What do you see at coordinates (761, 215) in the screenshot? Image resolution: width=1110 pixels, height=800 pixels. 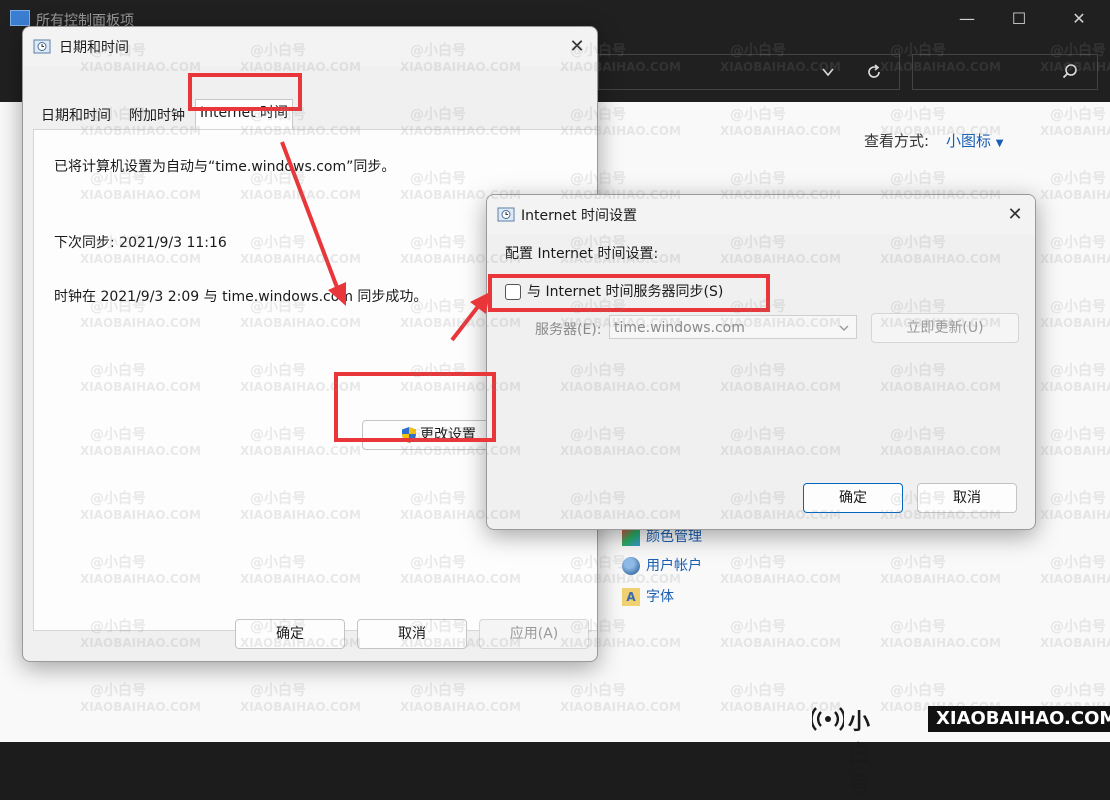 I see `internet-time-dialog-titlebar: Internet 时间设置 ✕` at bounding box center [761, 215].